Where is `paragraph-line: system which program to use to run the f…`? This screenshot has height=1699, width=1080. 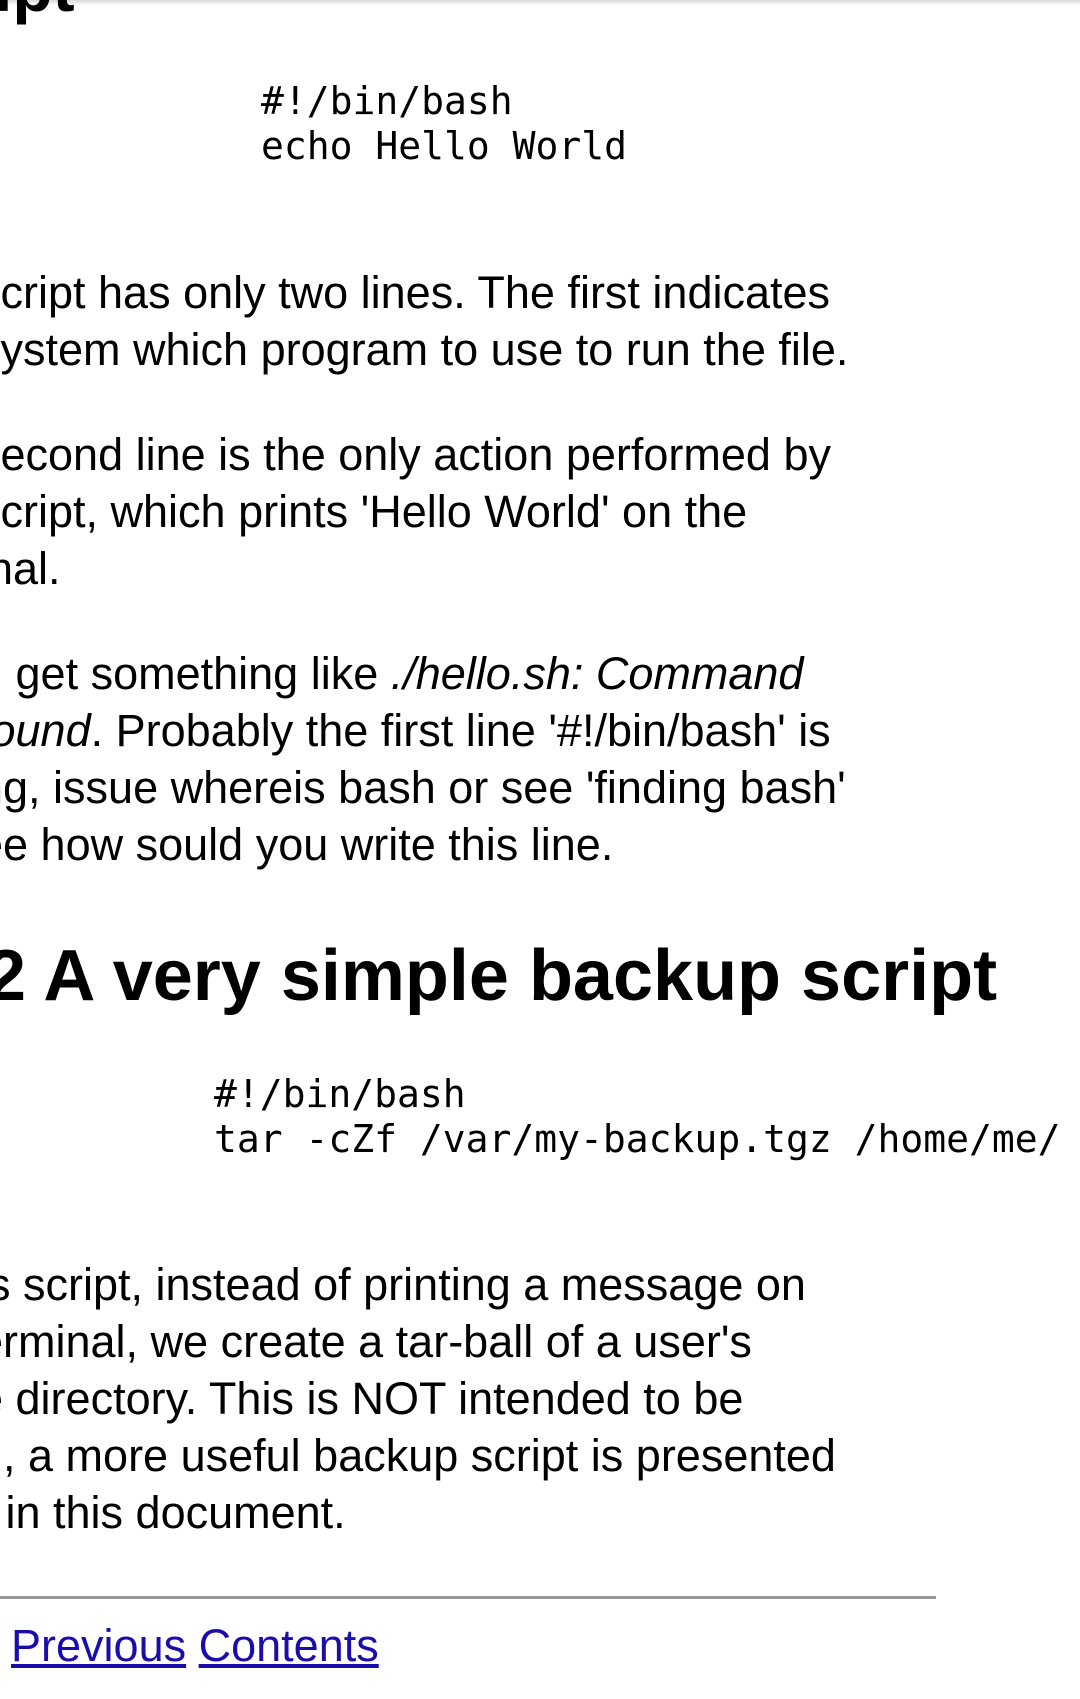 paragraph-line: system which program to use to run the f… is located at coordinates (424, 349).